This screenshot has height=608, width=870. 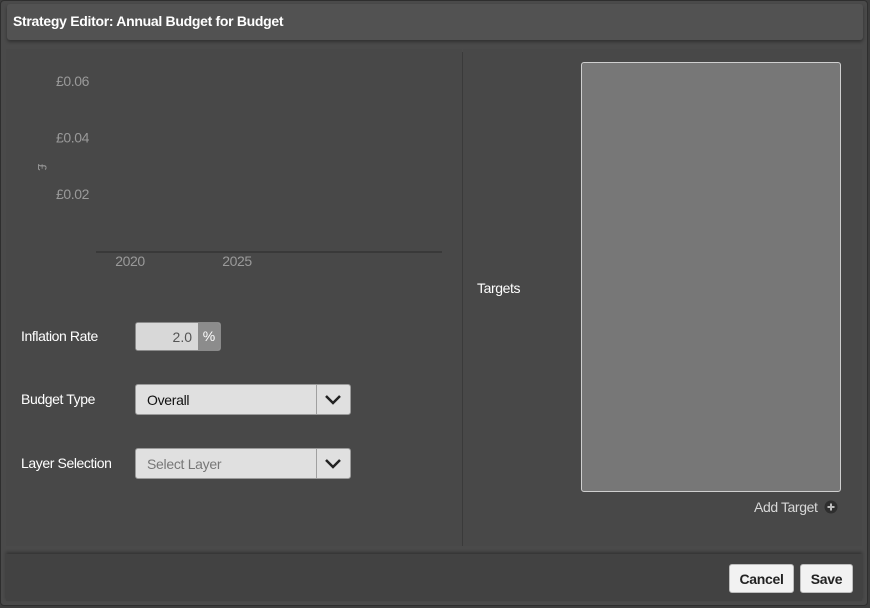 I want to click on x-tick-label: 2025, so click(x=237, y=261).